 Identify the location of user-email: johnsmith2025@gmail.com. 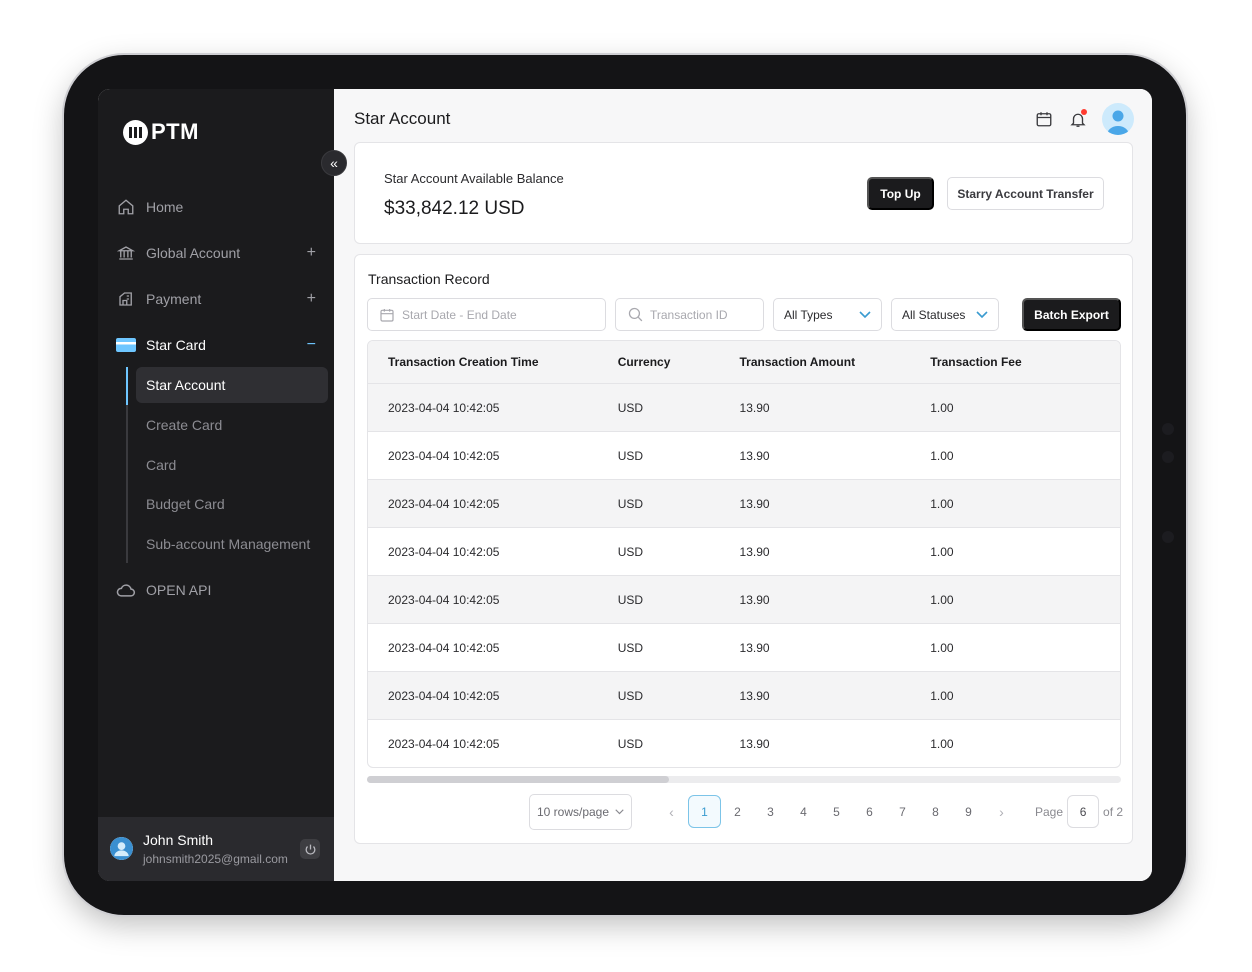
(215, 859).